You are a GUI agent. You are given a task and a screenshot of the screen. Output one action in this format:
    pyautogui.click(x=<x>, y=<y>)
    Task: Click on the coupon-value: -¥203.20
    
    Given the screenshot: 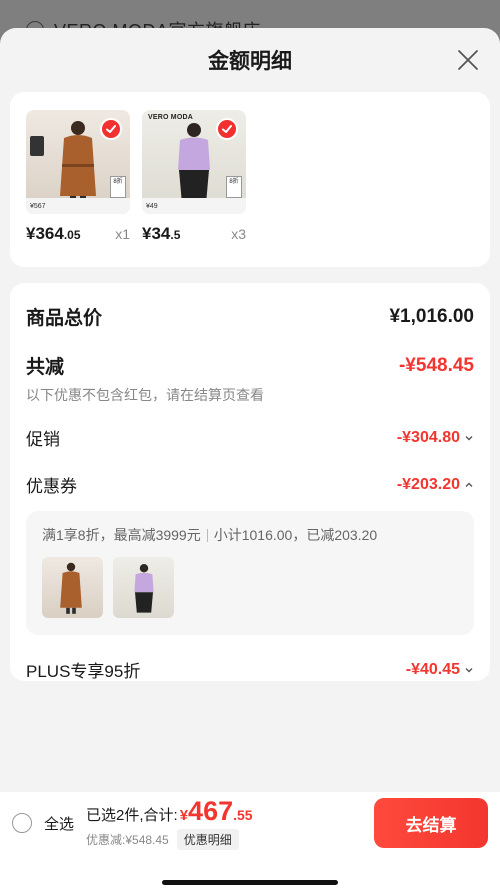 What is the action you would take?
    pyautogui.click(x=435, y=485)
    